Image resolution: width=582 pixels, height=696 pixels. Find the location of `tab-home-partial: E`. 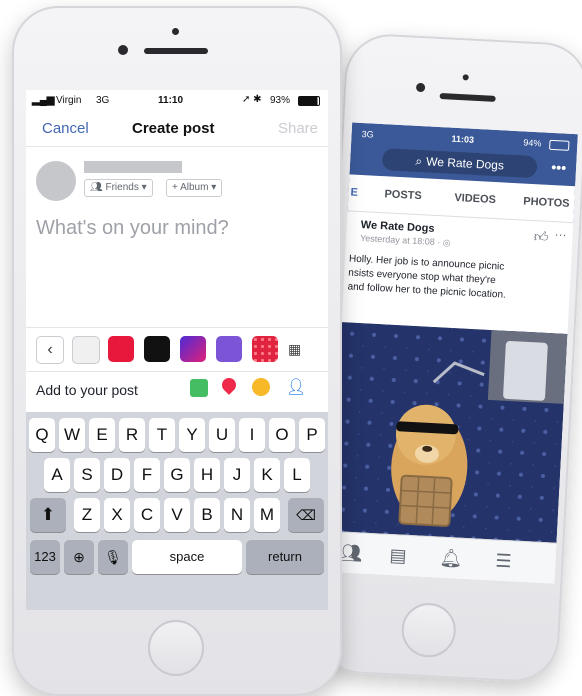

tab-home-partial: E is located at coordinates (354, 192).